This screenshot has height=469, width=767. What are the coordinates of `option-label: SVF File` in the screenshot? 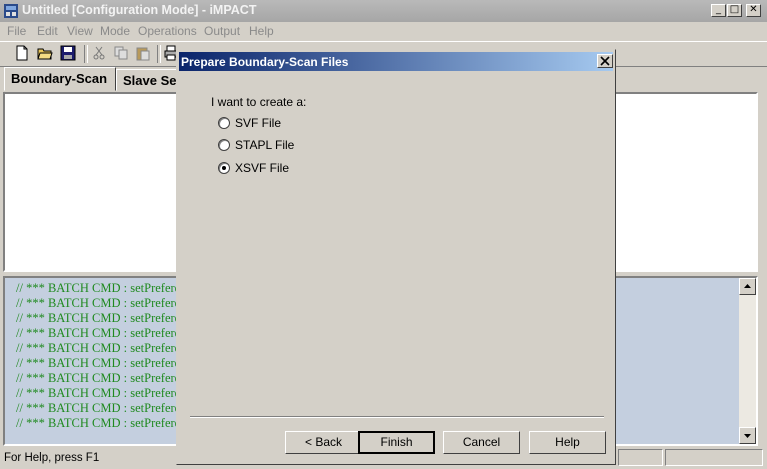 It's located at (258, 123).